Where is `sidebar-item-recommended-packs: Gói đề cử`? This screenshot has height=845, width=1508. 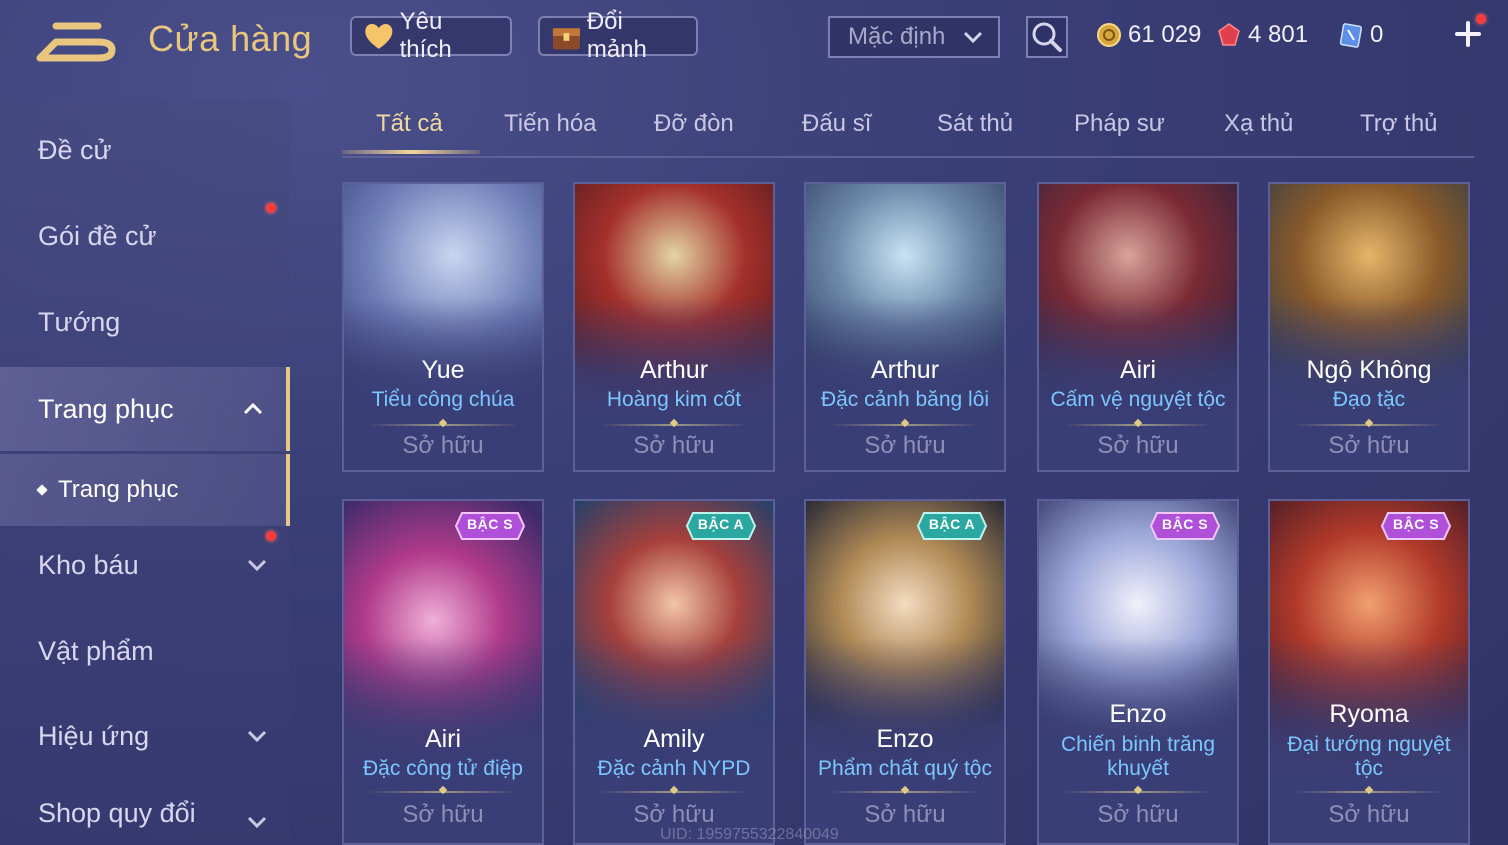
sidebar-item-recommended-packs: Gói đề cử is located at coordinates (145, 236).